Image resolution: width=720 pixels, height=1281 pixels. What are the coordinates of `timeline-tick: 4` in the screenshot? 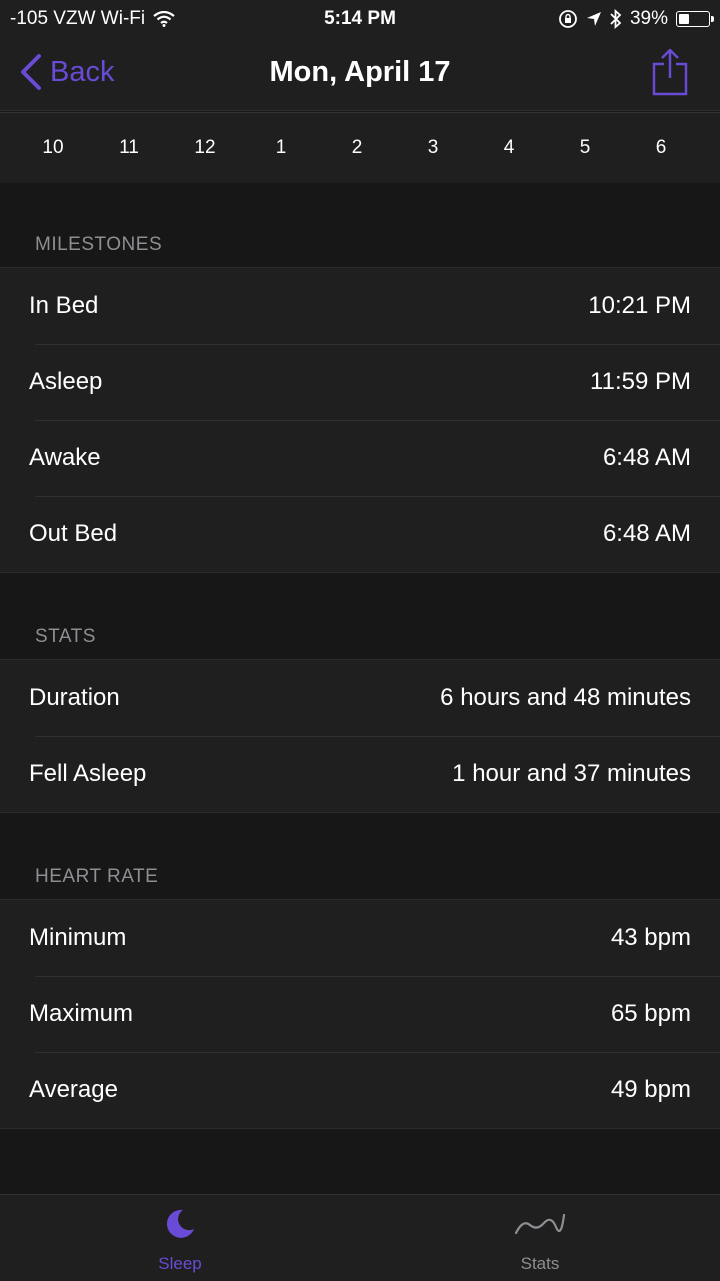 It's located at (509, 147).